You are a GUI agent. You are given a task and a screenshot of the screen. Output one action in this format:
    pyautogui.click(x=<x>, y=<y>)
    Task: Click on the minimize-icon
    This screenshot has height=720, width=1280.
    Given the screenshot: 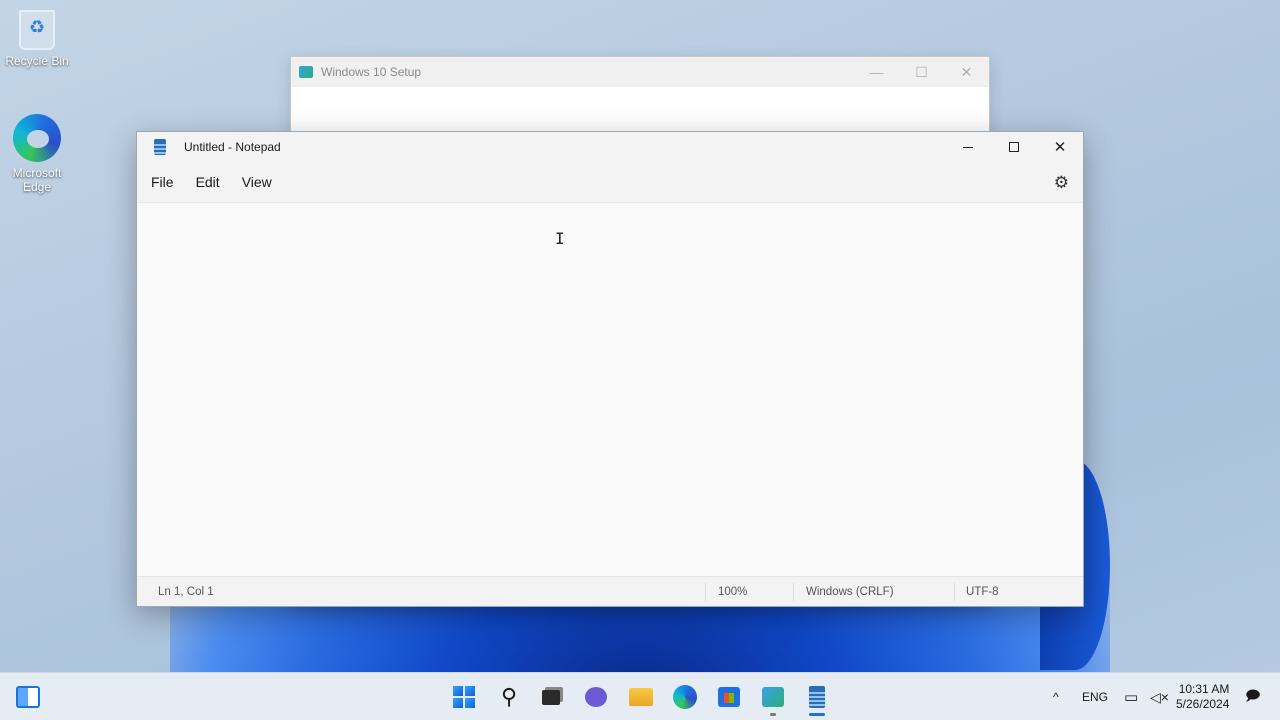 What is the action you would take?
    pyautogui.click(x=968, y=147)
    